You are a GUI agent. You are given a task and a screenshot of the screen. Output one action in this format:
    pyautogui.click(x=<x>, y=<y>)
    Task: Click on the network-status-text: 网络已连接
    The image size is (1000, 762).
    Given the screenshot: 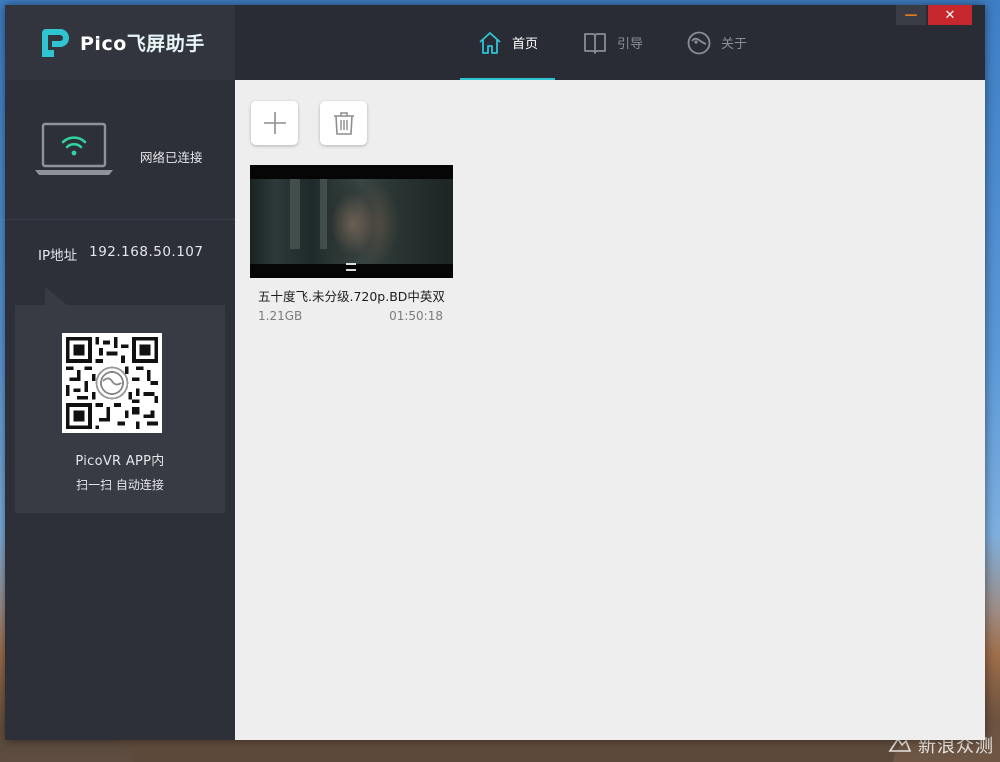 What is the action you would take?
    pyautogui.click(x=171, y=157)
    